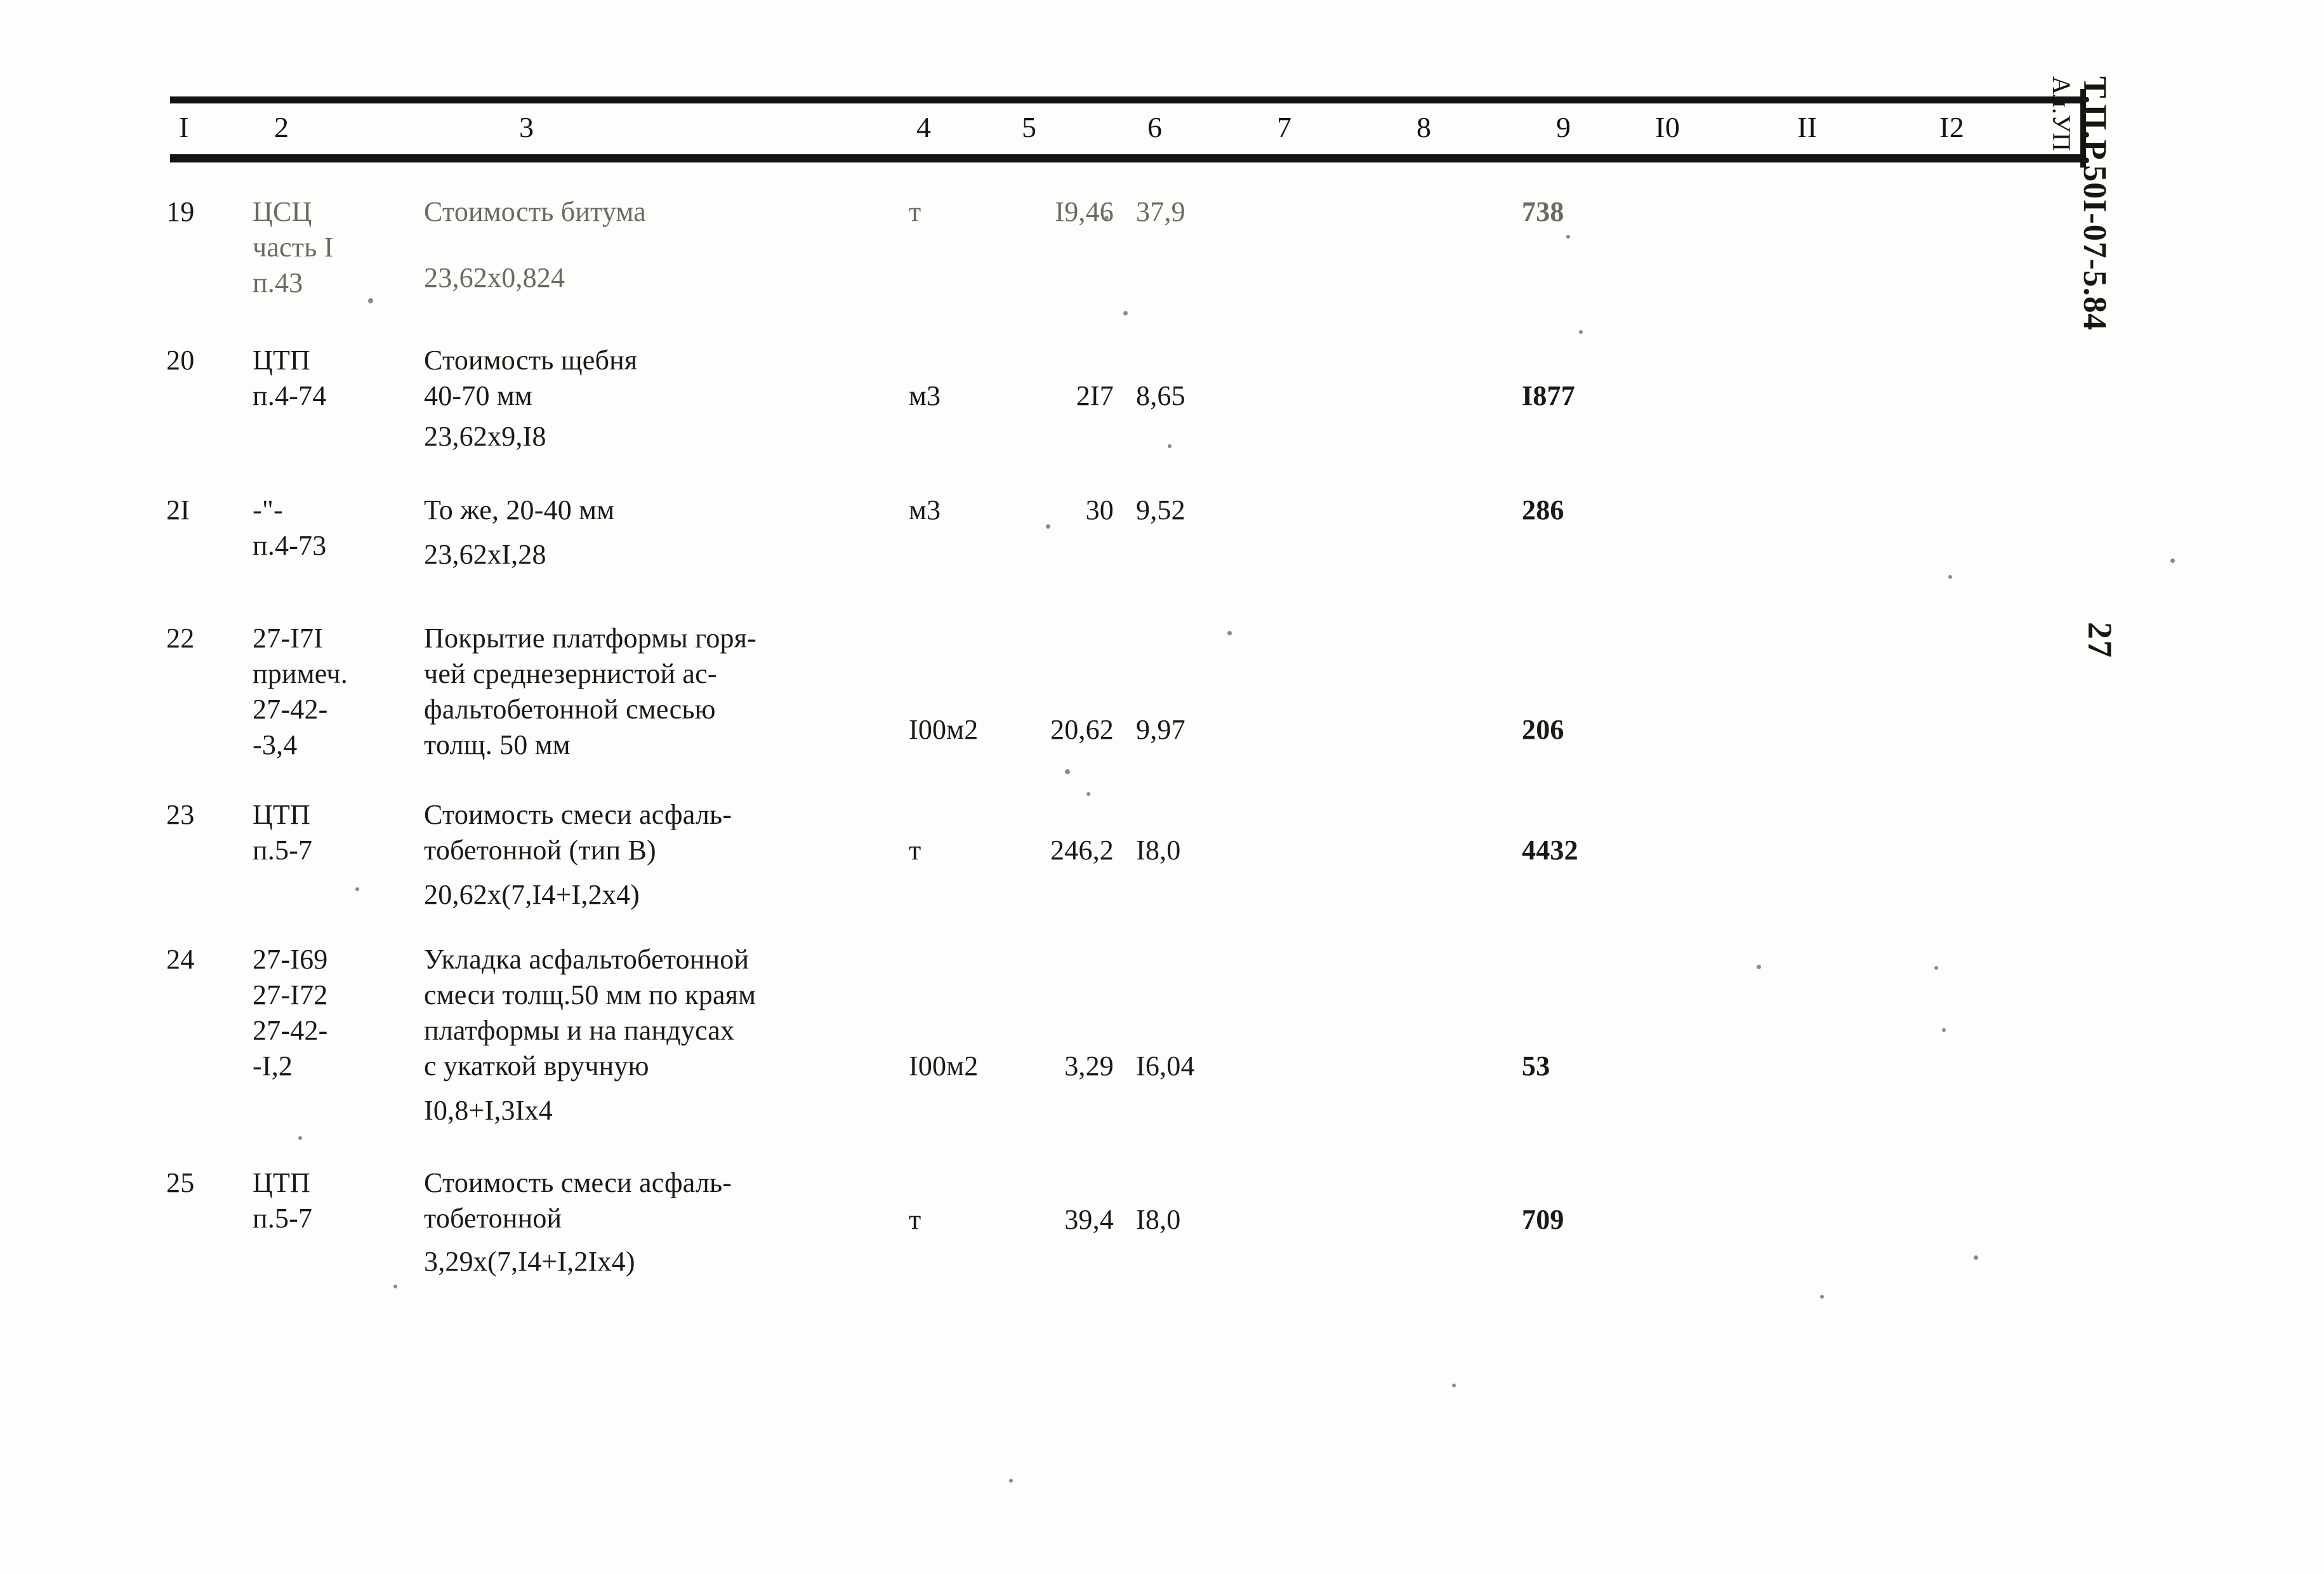 This screenshot has width=2324, height=1574. I want to click on row-description: Стоимость щебня 40-70 мм, so click(531, 378).